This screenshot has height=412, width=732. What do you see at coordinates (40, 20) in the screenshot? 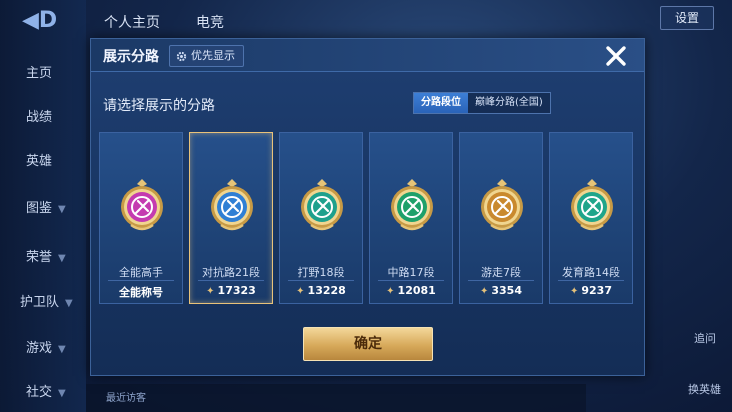
I see `app-logo: ◀D` at bounding box center [40, 20].